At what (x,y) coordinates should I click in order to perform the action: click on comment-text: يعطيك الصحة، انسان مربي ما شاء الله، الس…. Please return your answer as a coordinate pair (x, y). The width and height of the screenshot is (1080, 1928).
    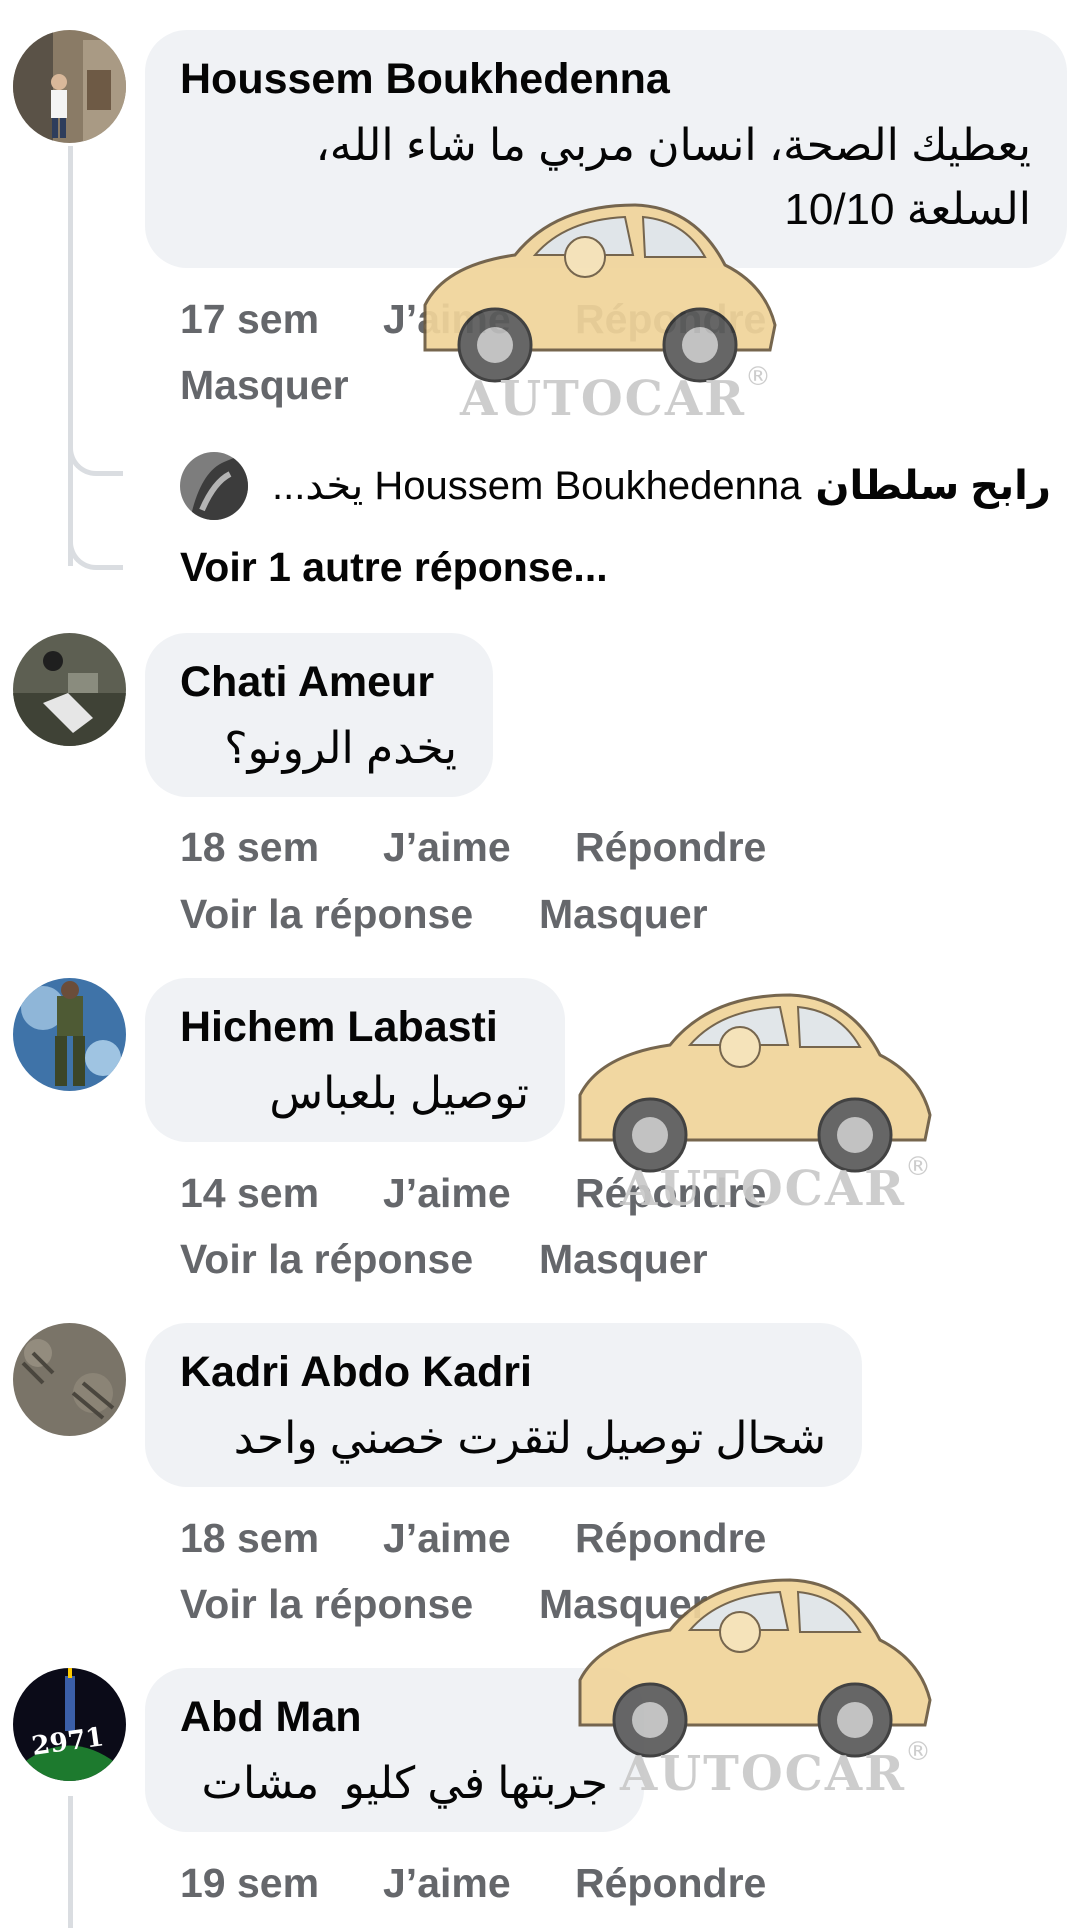
    Looking at the image, I should click on (673, 177).